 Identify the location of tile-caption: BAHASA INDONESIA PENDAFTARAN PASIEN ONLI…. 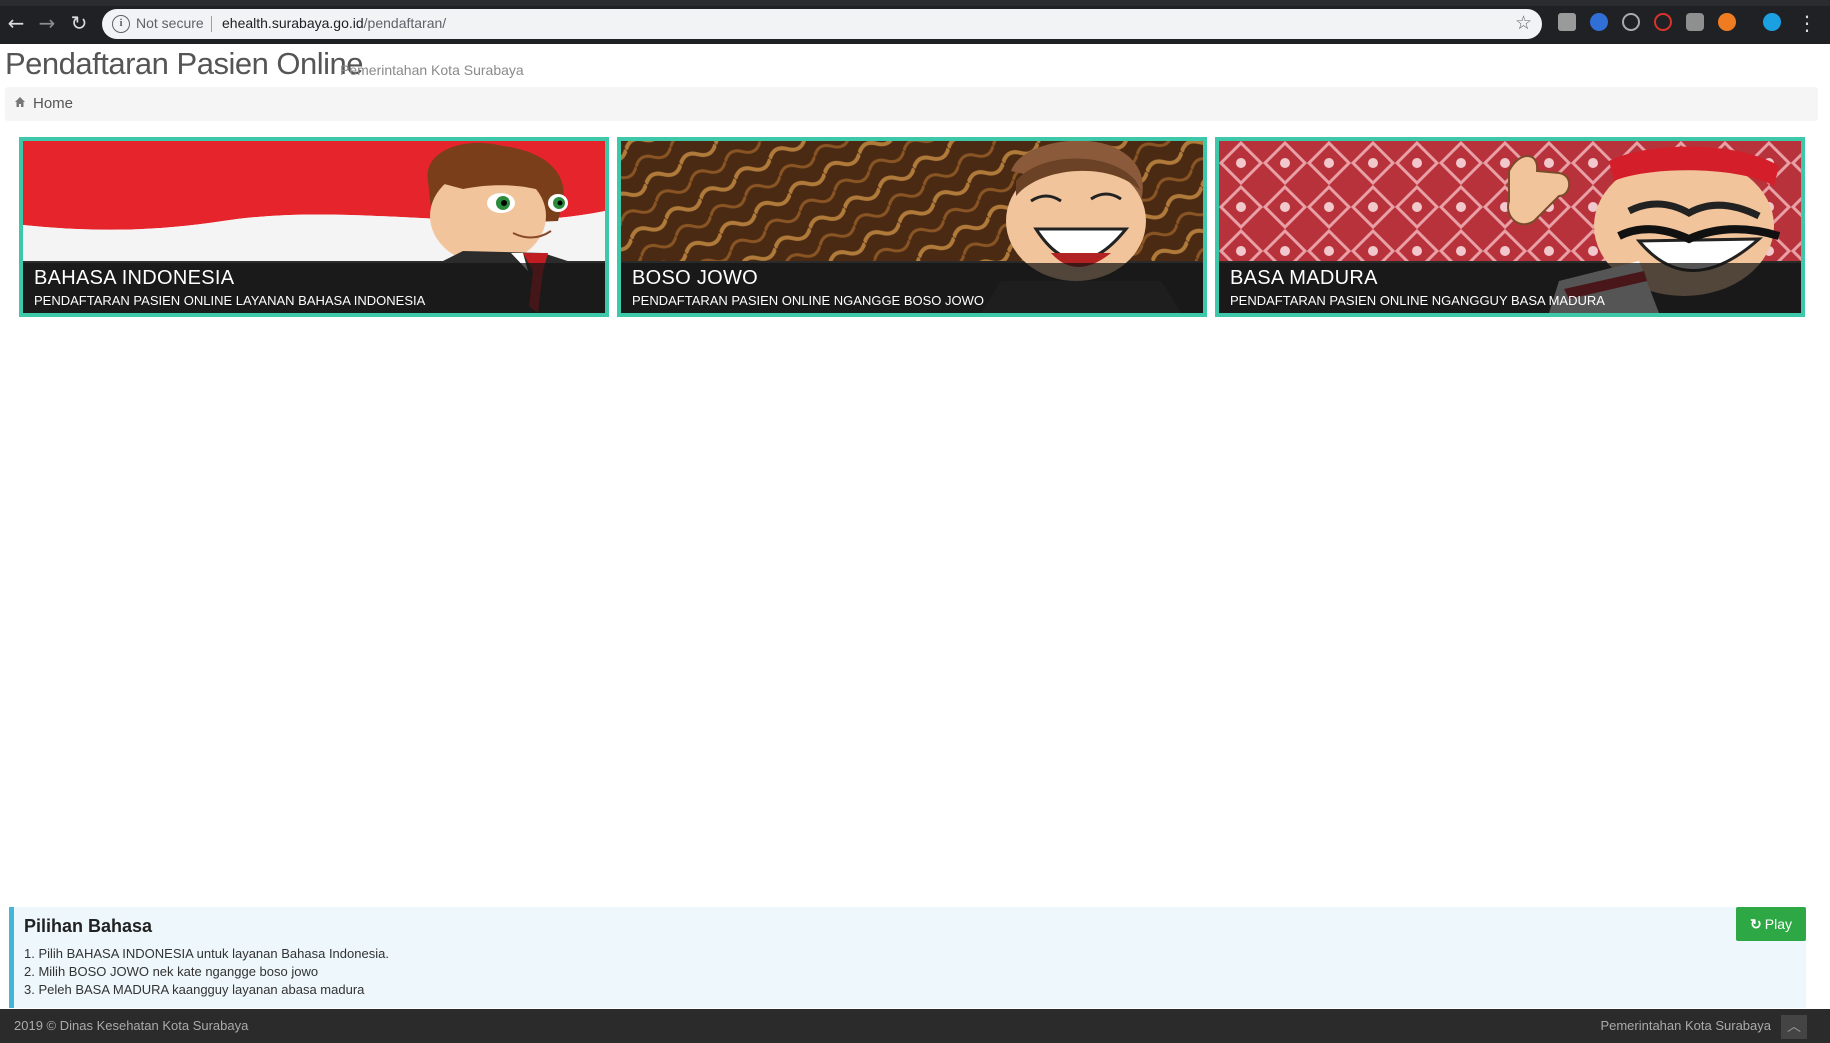
(314, 288).